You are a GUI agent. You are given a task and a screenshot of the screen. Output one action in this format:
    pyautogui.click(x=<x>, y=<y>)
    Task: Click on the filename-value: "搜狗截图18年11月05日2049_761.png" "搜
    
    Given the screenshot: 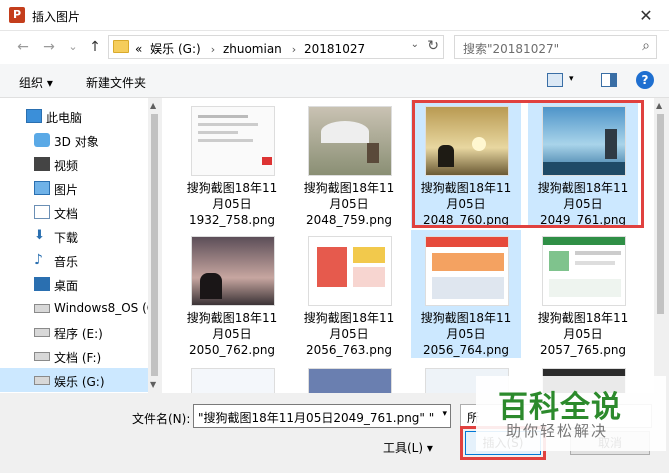 What is the action you would take?
    pyautogui.click(x=316, y=417)
    